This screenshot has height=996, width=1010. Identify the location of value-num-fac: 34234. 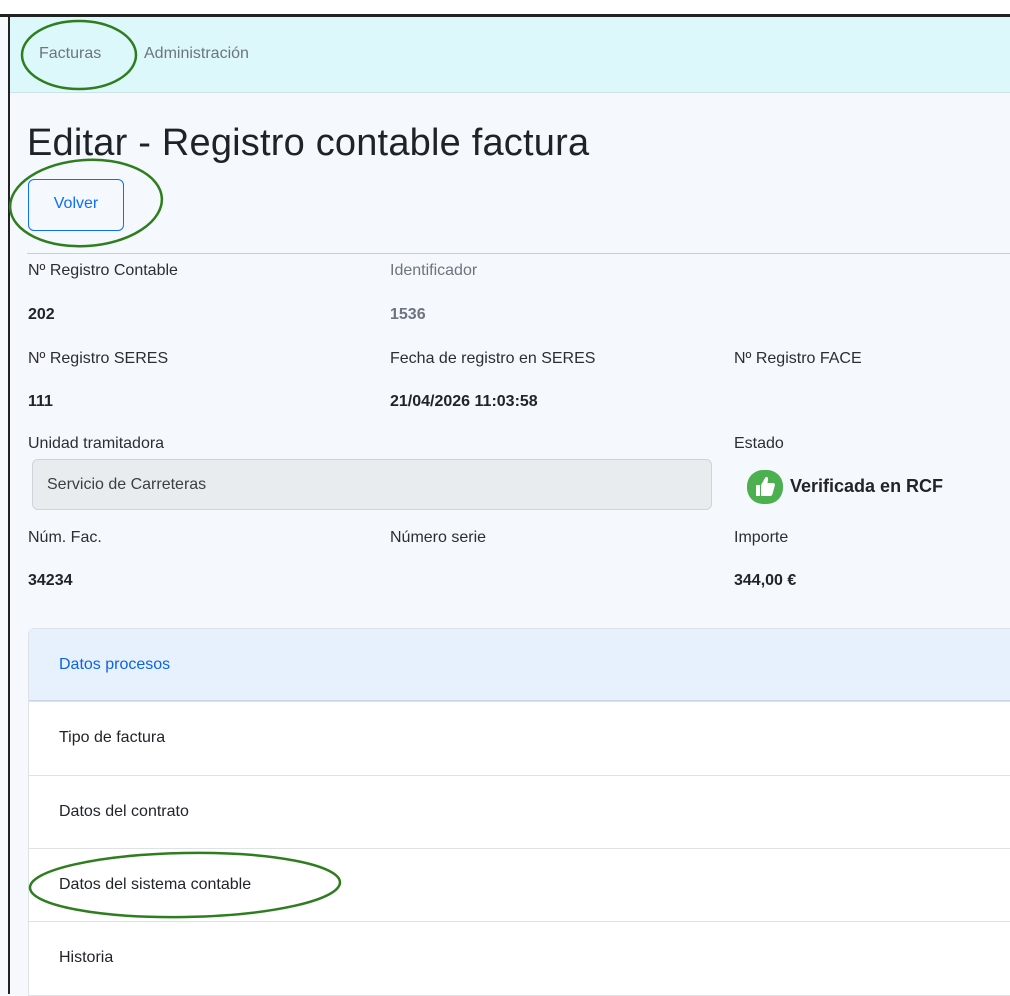
(50, 580).